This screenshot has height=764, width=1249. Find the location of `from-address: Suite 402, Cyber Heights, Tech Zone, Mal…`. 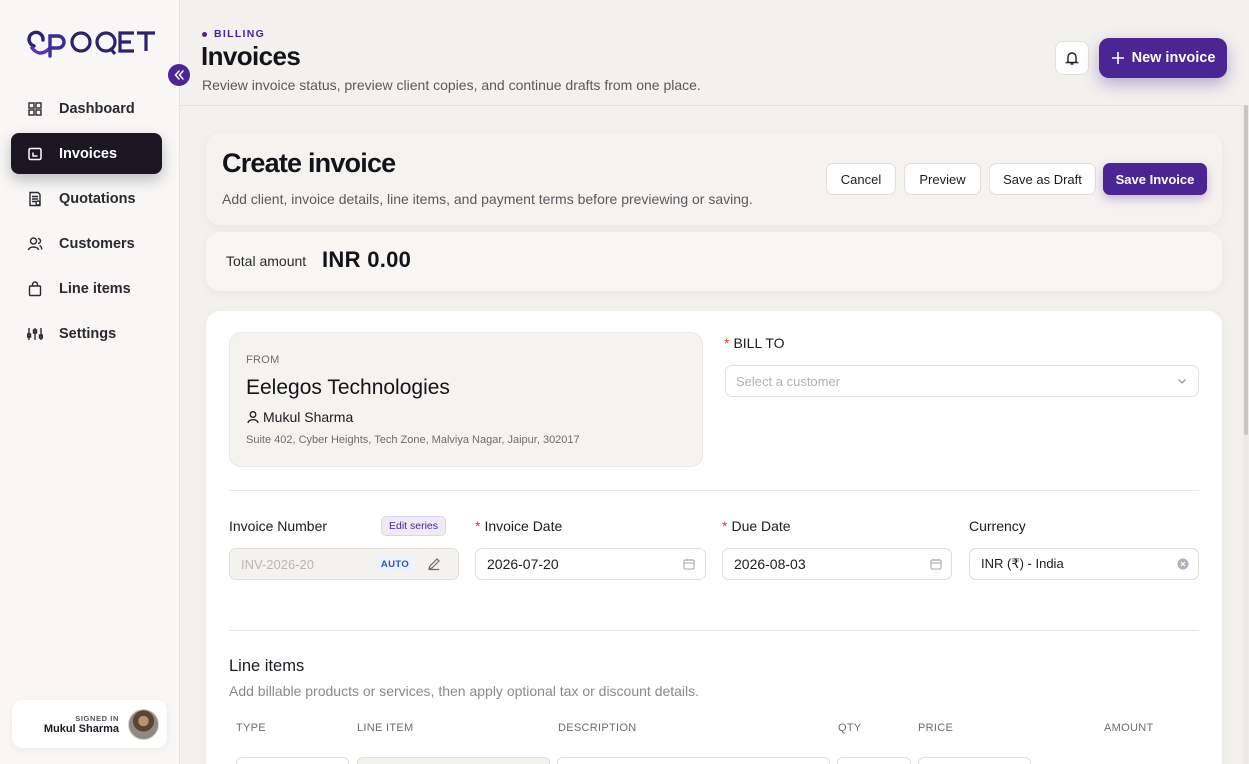

from-address: Suite 402, Cyber Heights, Tech Zone, Mal… is located at coordinates (413, 440).